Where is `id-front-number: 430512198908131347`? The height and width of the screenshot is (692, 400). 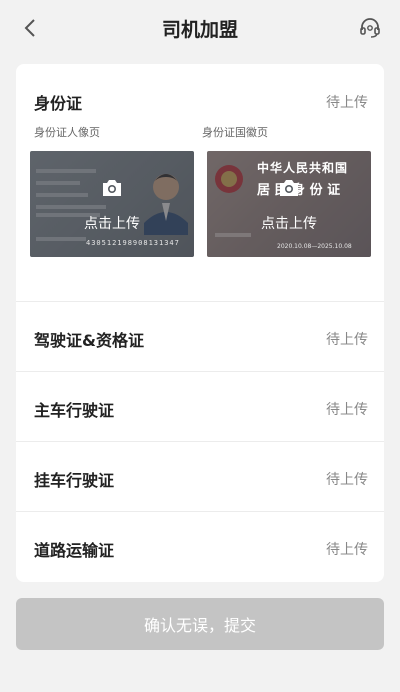 id-front-number: 430512198908131347 is located at coordinates (133, 243).